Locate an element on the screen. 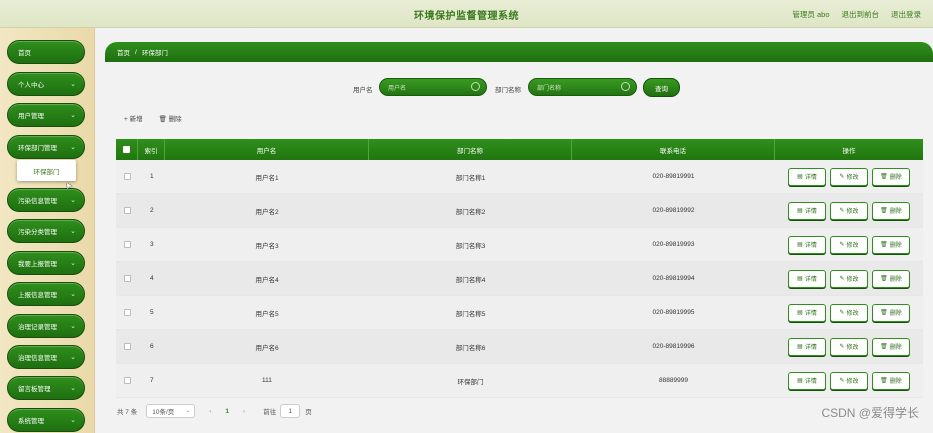  edit-label: 修改 is located at coordinates (852, 382).